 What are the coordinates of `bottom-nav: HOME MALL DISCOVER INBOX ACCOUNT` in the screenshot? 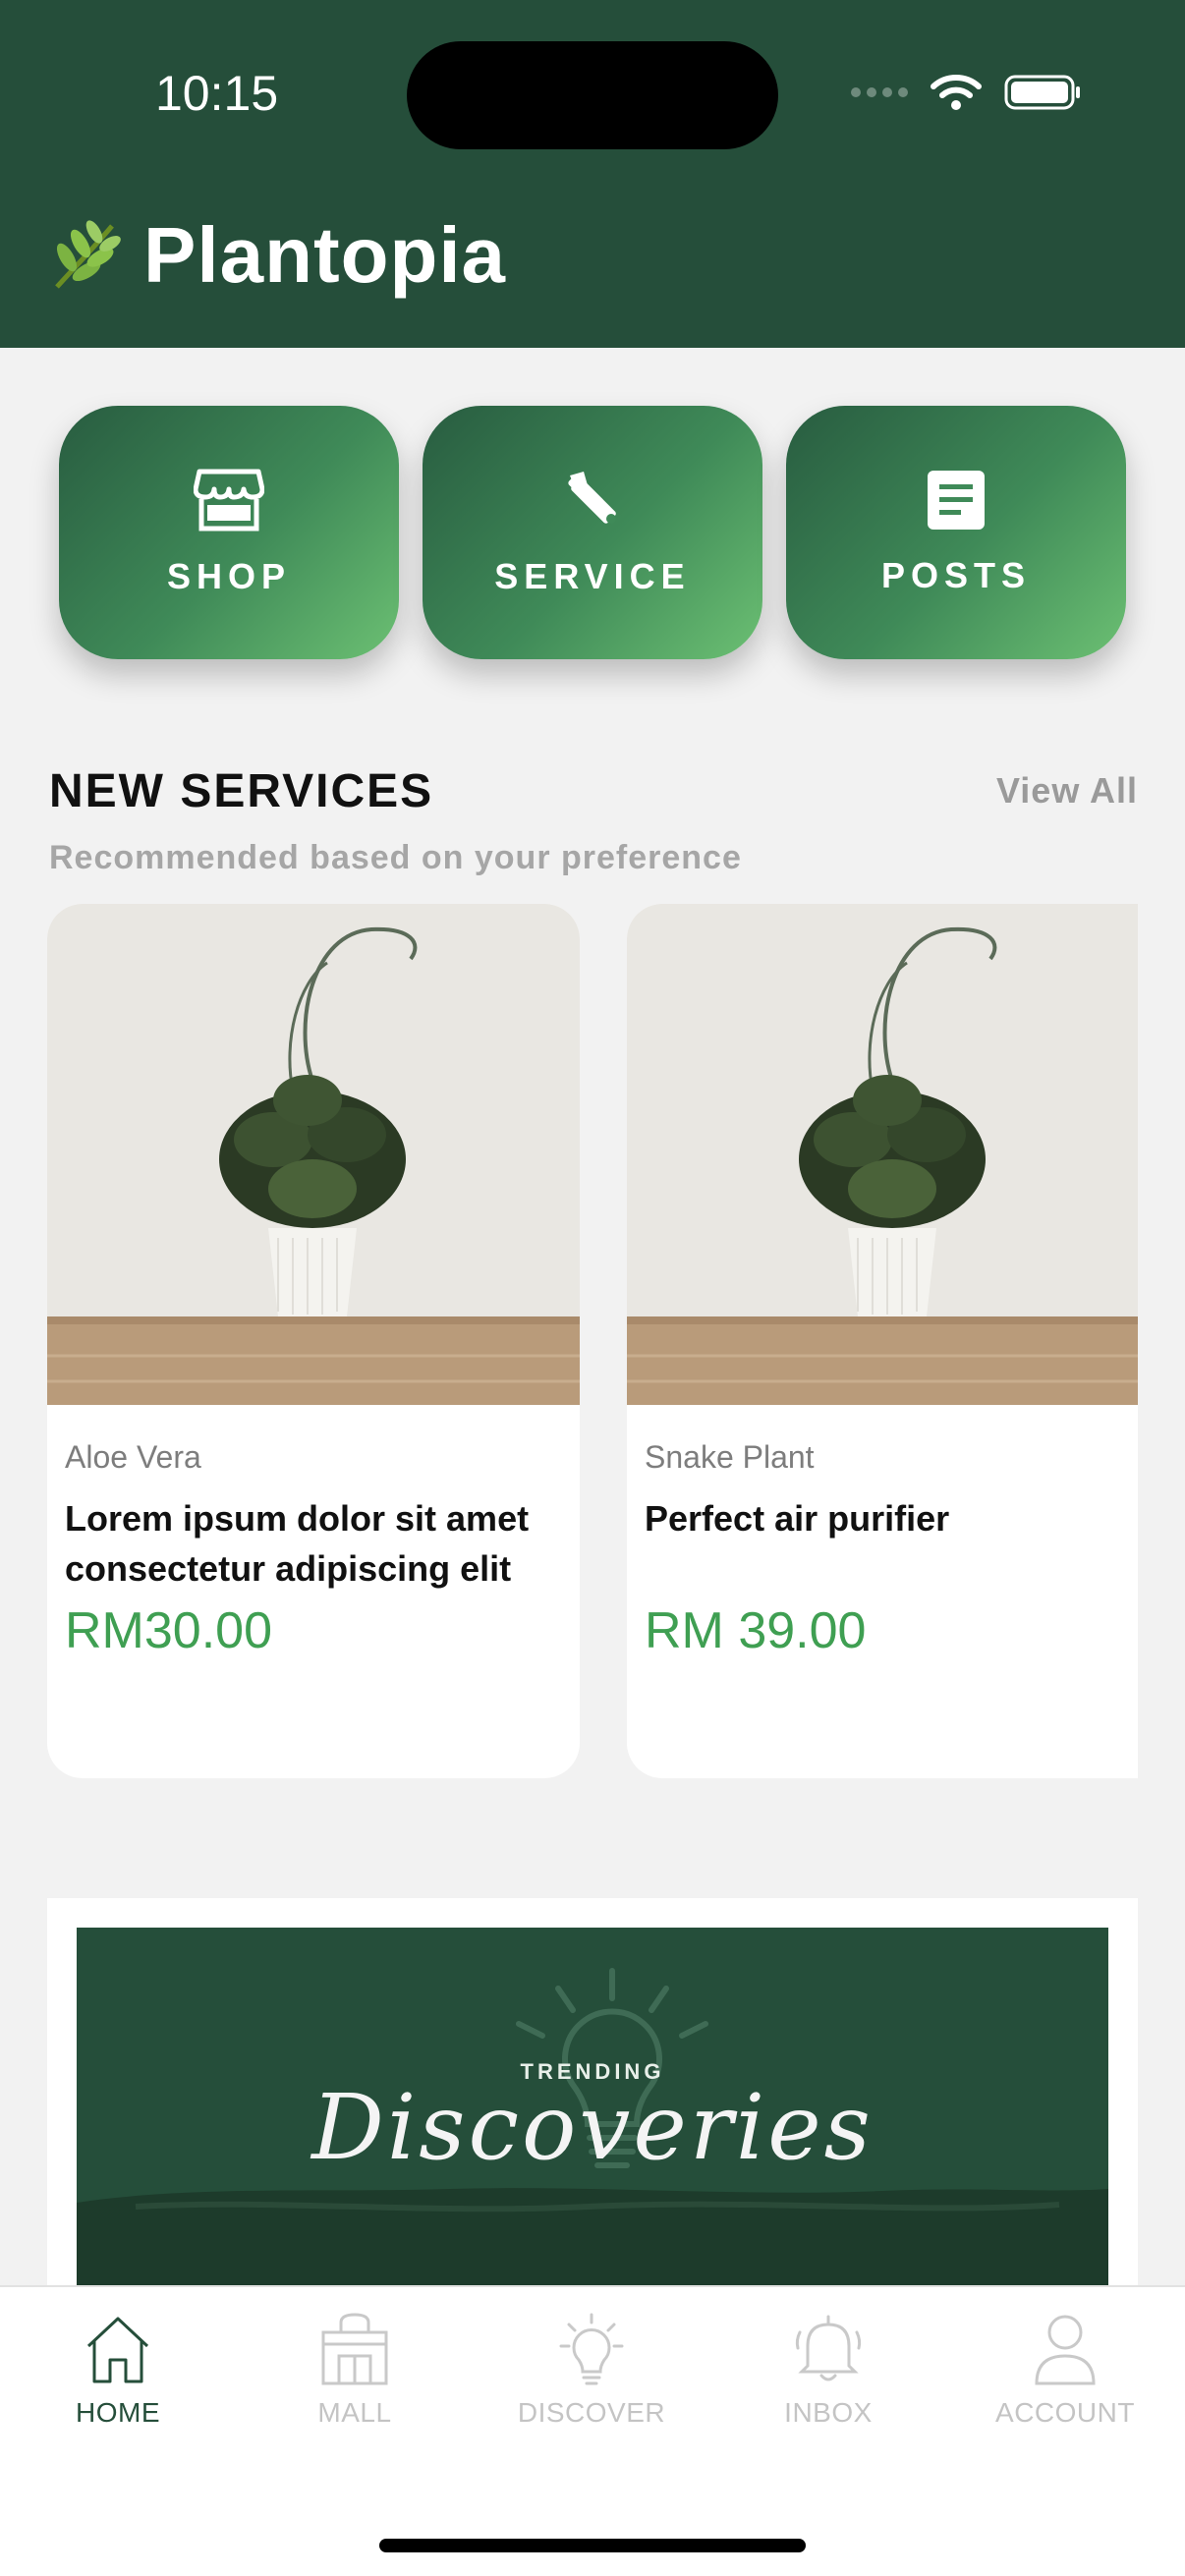 It's located at (592, 2430).